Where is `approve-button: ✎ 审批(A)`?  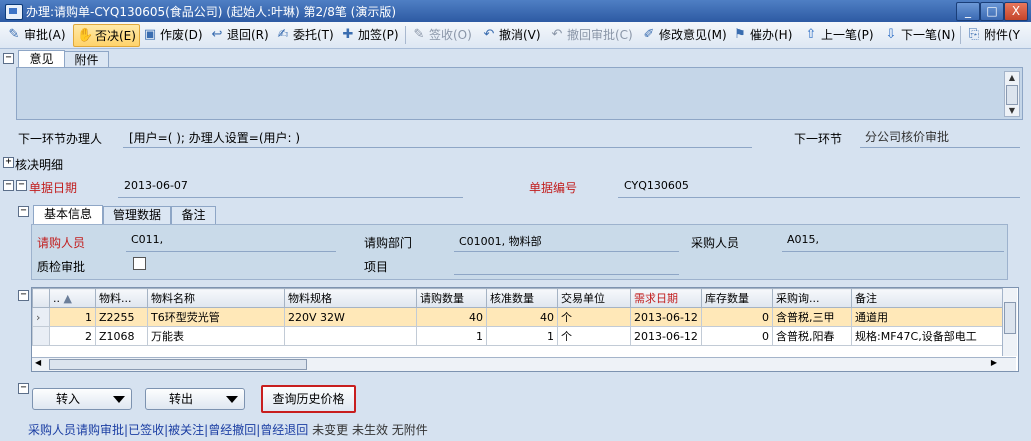 approve-button: ✎ 审批(A) is located at coordinates (36, 34).